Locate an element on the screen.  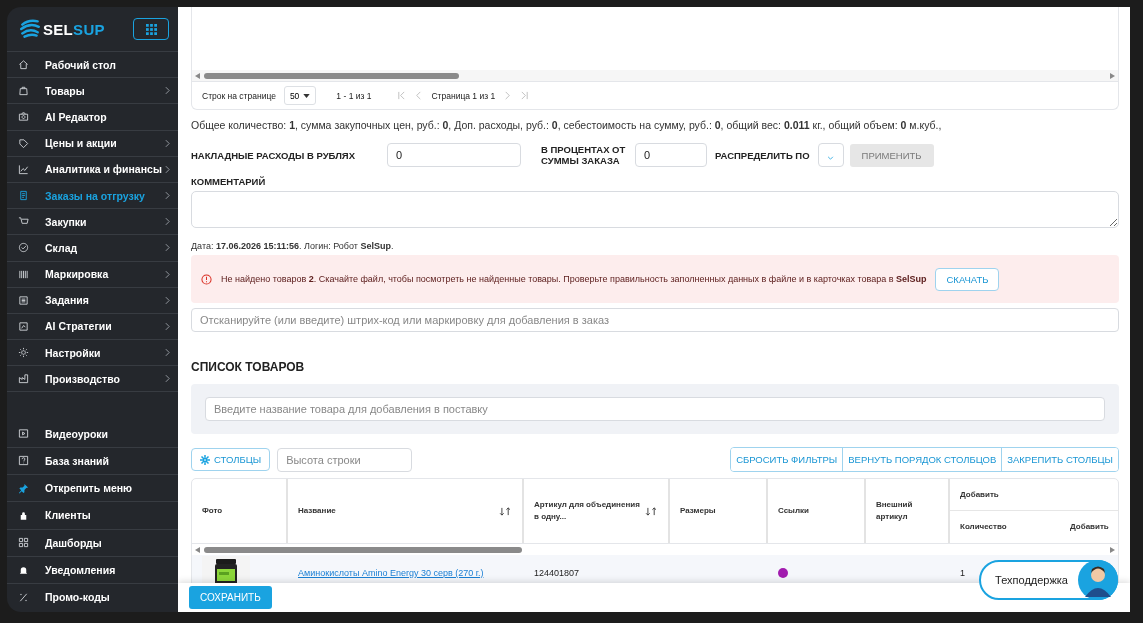
section-title: СПИСОК ТОВАРОВ is located at coordinates (248, 367).